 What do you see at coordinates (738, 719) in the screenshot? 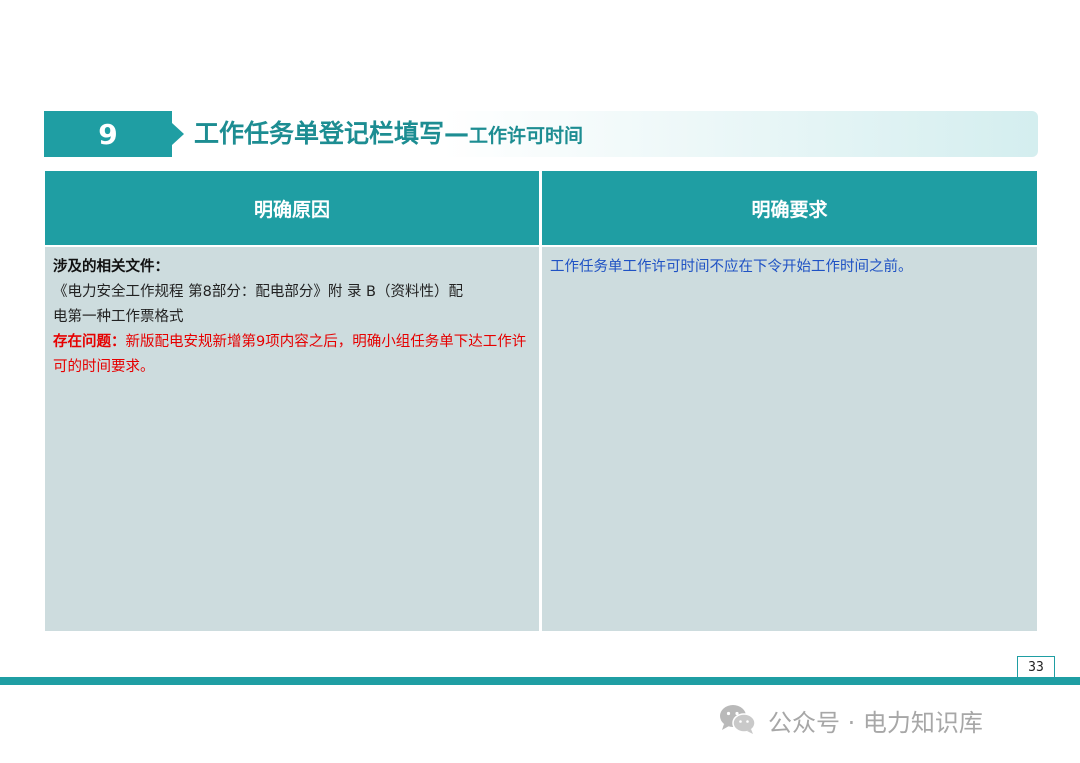
I see `wechat-icon` at bounding box center [738, 719].